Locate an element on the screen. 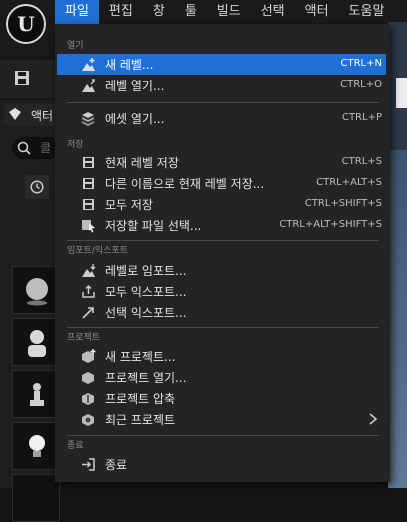  search-icon is located at coordinates (24, 148).